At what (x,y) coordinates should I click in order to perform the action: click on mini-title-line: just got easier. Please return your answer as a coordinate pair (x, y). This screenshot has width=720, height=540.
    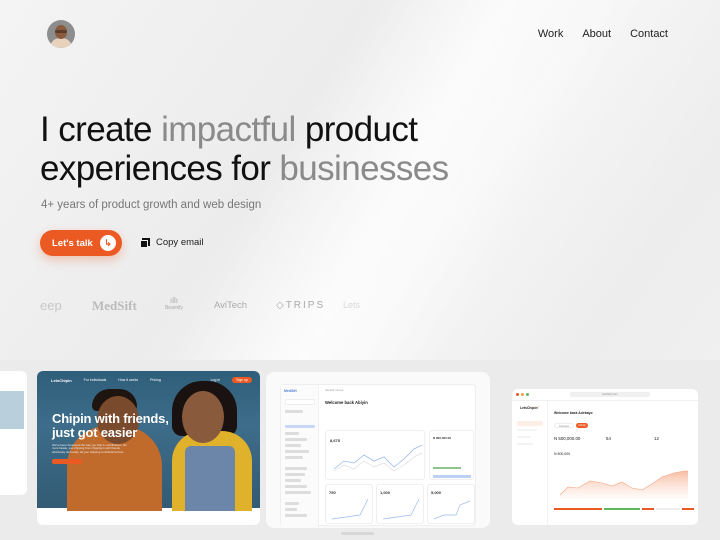
    Looking at the image, I should click on (95, 432).